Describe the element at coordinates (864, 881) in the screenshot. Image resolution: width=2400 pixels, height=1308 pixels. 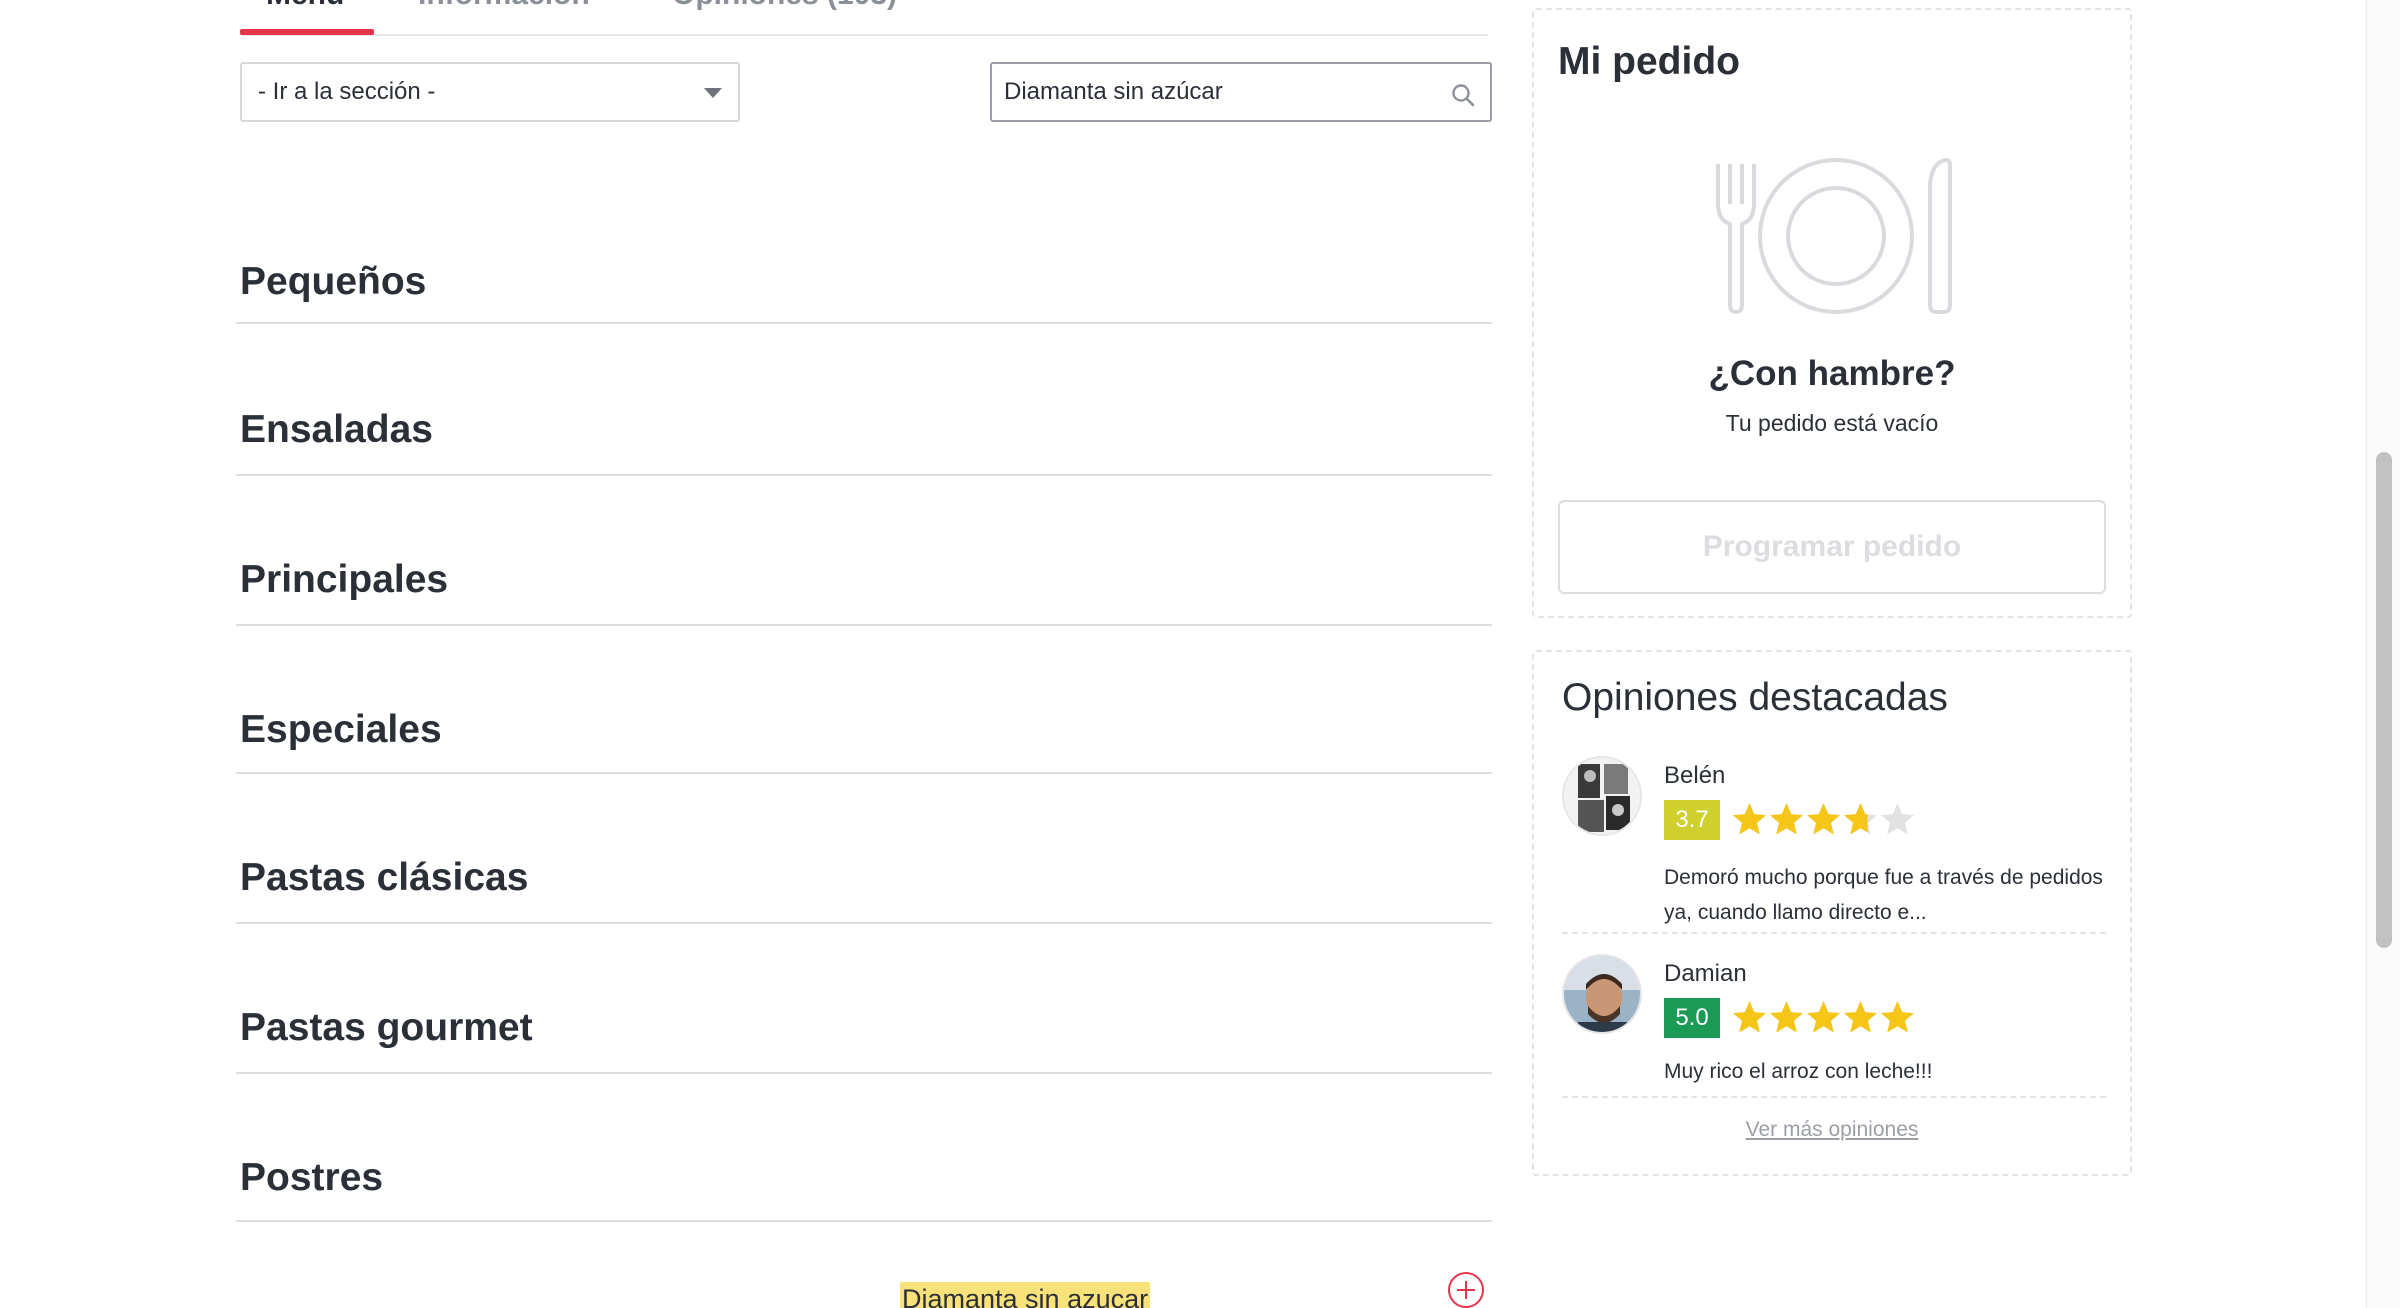
I see `menu-section-pastas-clasicas: Pastas clásicas` at that location.